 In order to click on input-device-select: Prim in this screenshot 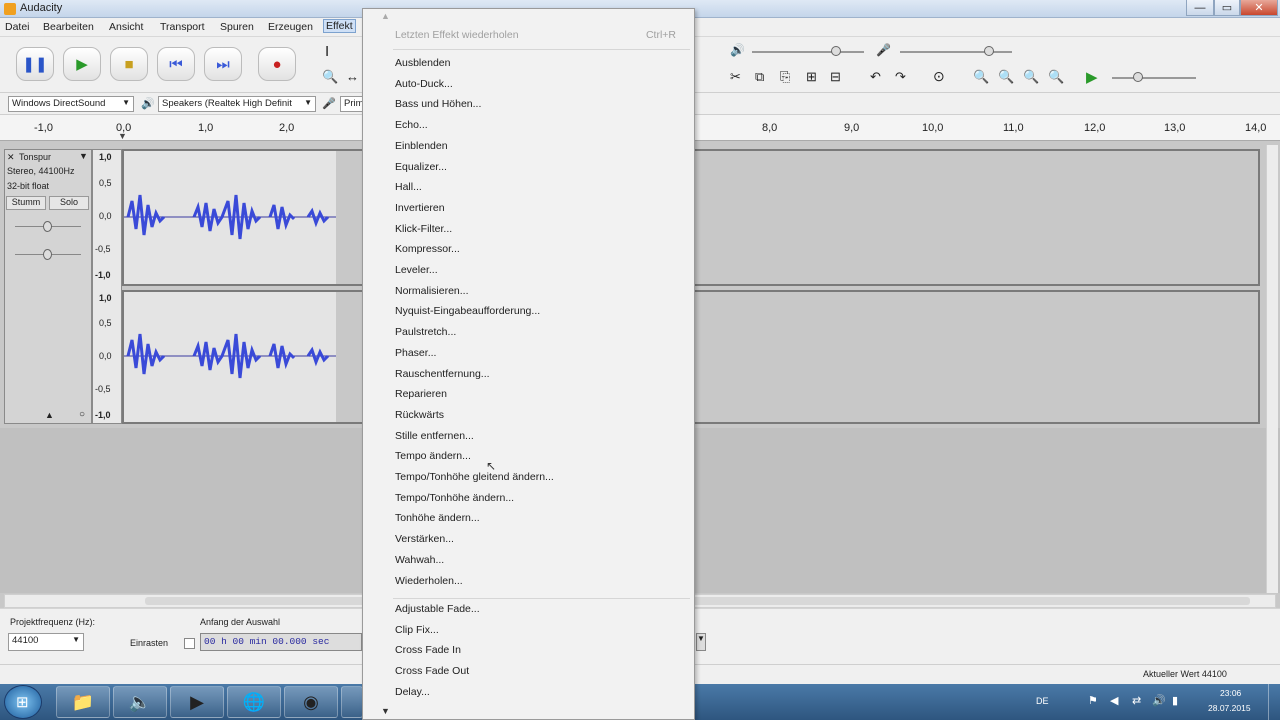, I will do `click(352, 104)`.